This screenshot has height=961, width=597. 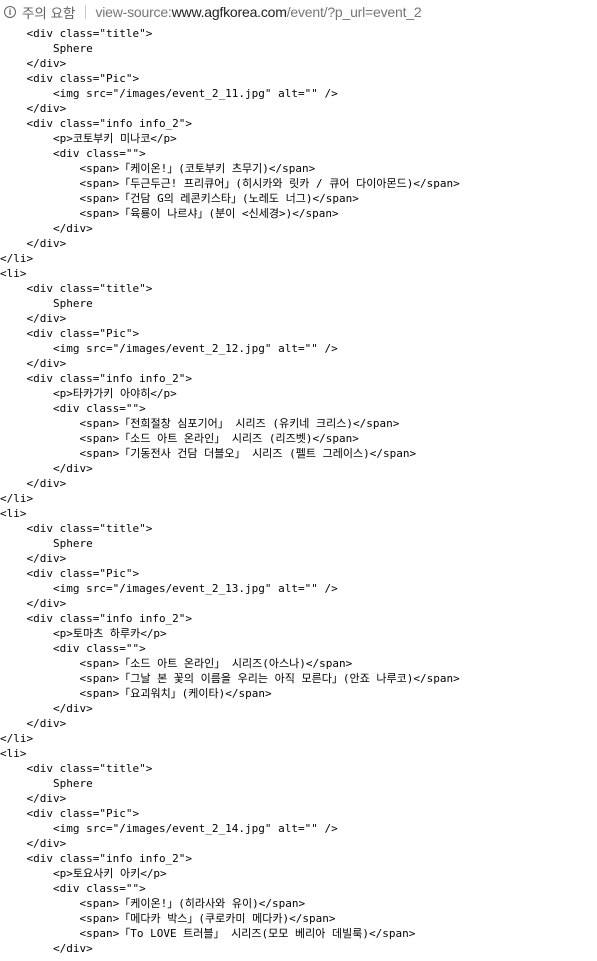 I want to click on source-line: <span>「케이온!」(히라사와 유이)</span>, so click(x=153, y=903).